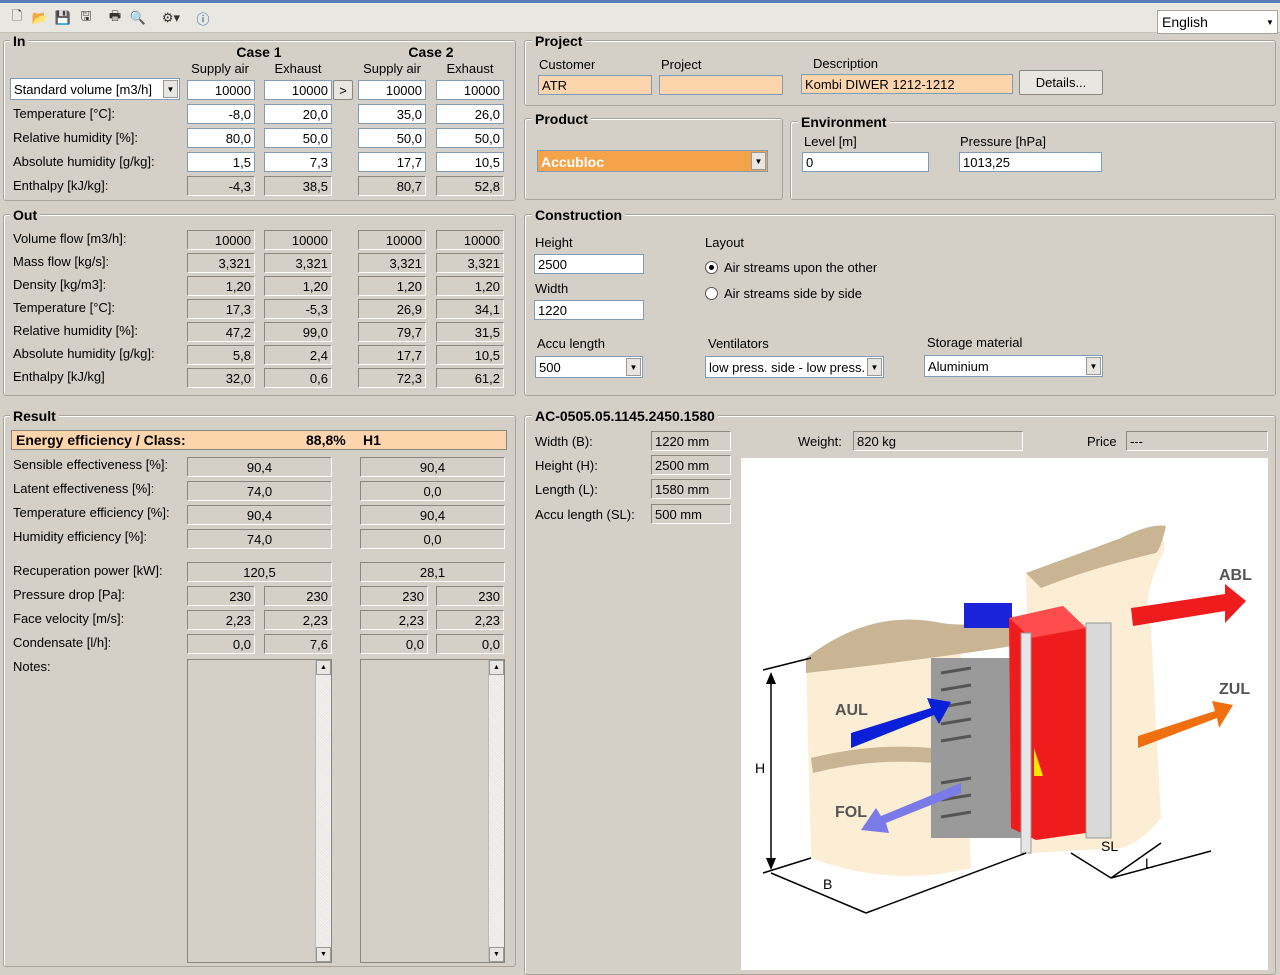 Image resolution: width=1280 pixels, height=975 pixels. Describe the element at coordinates (595, 85) in the screenshot. I see `customer-input: ATR` at that location.